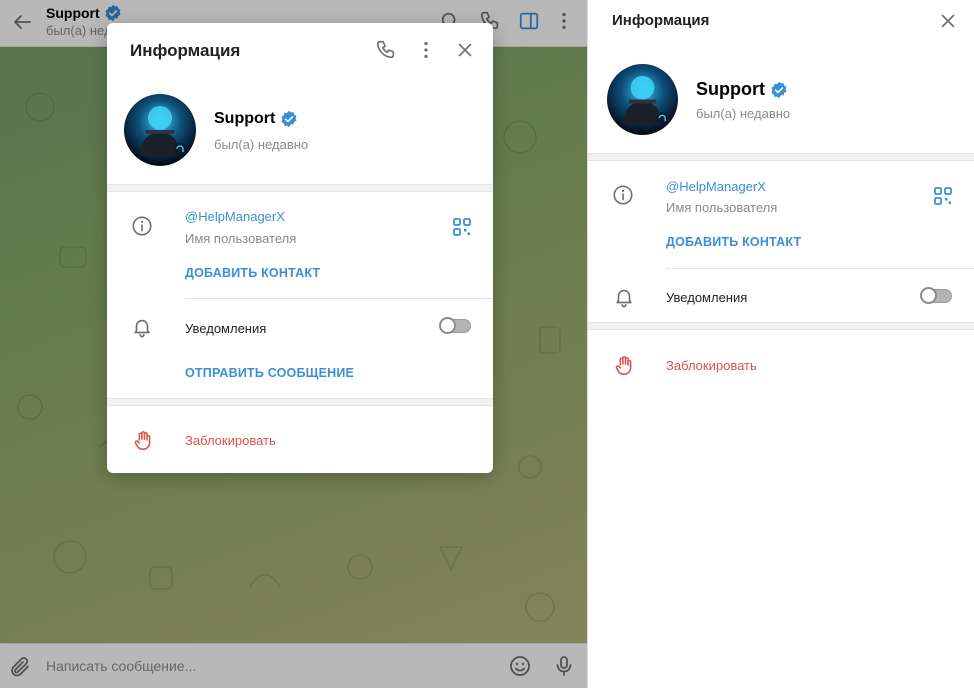 The image size is (974, 688). I want to click on modal-title: Информация, so click(185, 50).